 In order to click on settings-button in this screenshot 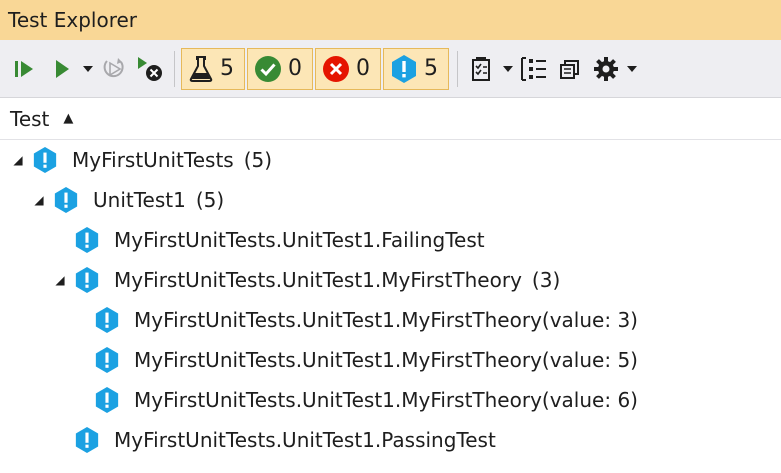, I will do `click(606, 69)`.